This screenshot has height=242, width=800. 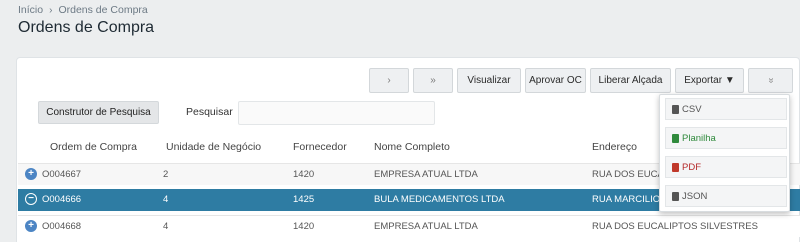 I want to click on file-csv-icon, so click(x=675, y=109).